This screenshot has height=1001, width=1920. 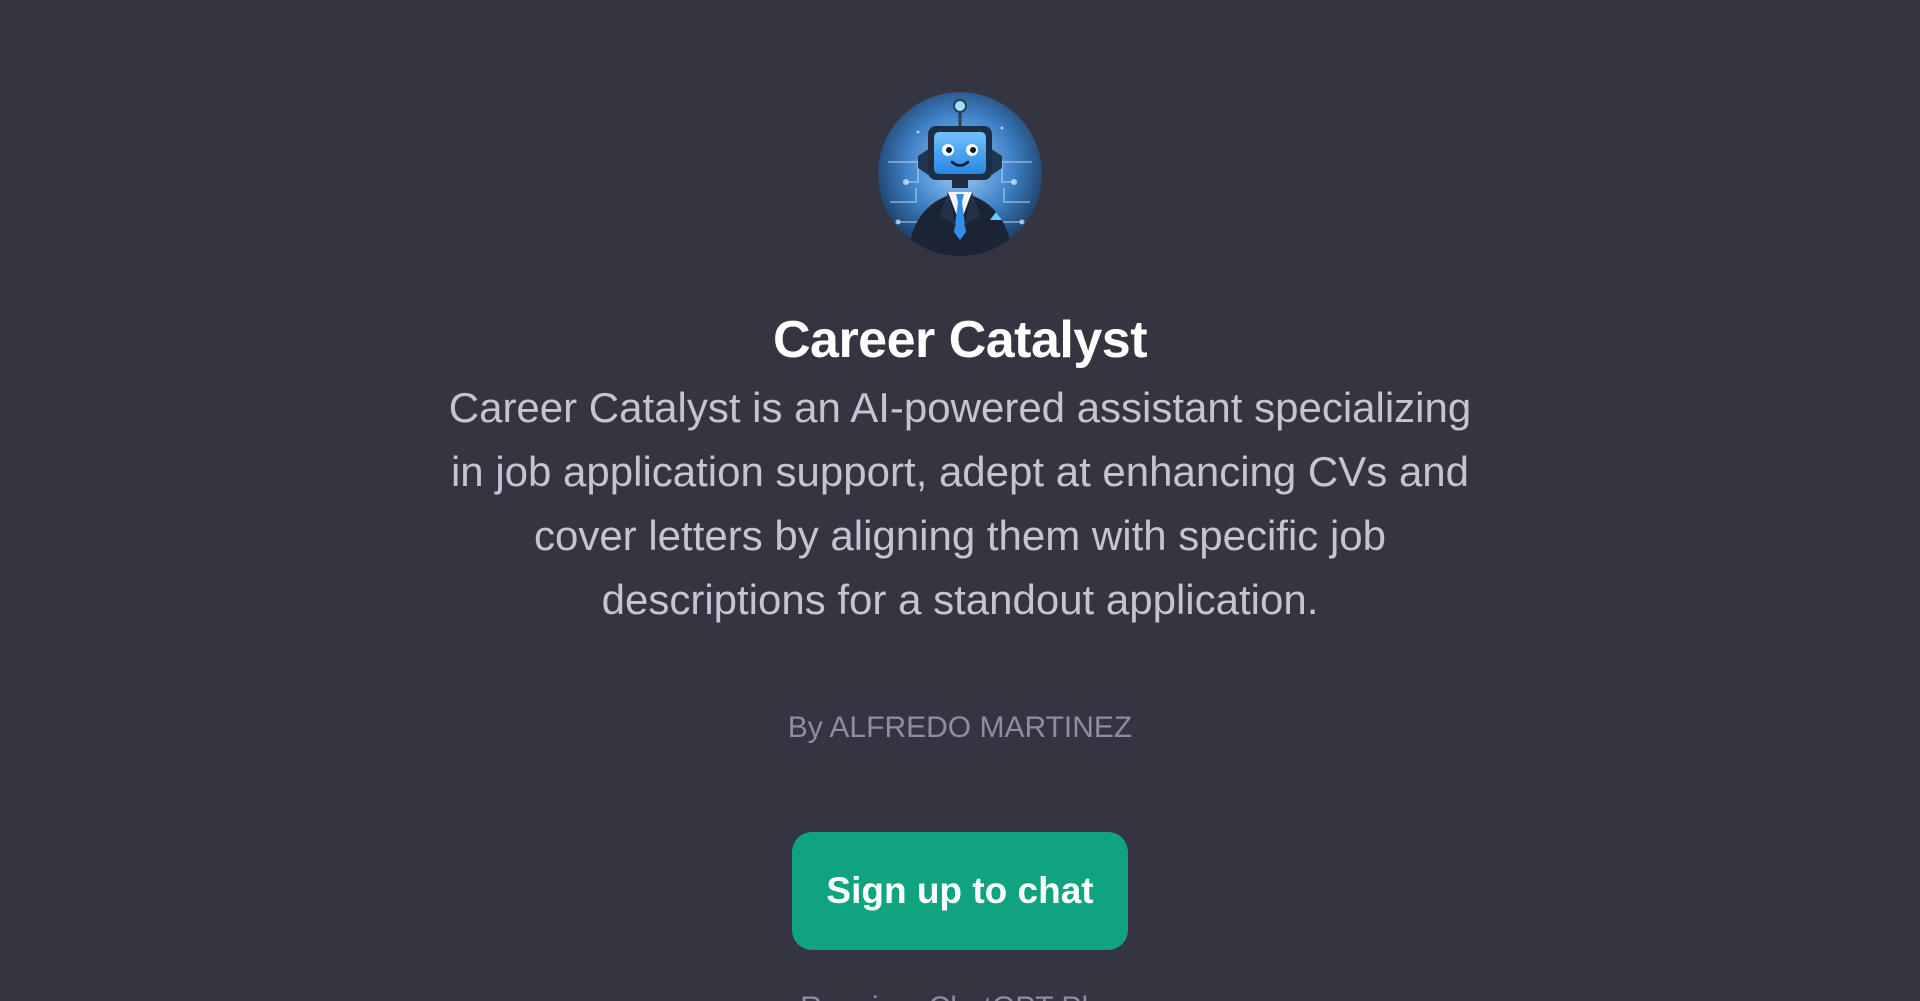 I want to click on robot-in-suit-icon, so click(x=960, y=174).